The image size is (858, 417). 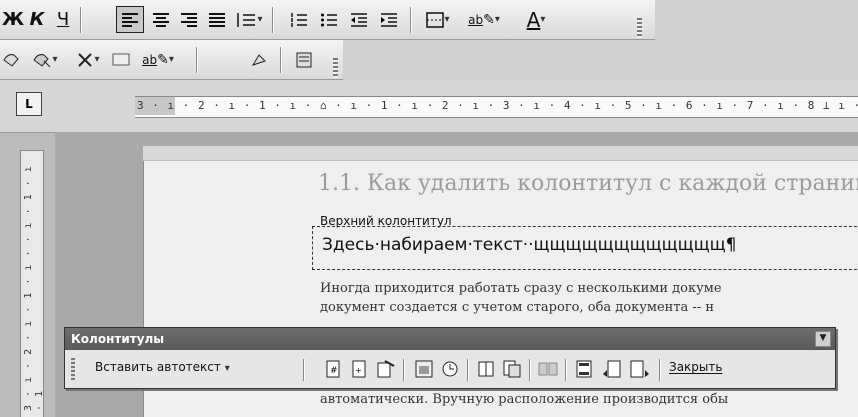 What do you see at coordinates (450, 369) in the screenshot?
I see `time-icon` at bounding box center [450, 369].